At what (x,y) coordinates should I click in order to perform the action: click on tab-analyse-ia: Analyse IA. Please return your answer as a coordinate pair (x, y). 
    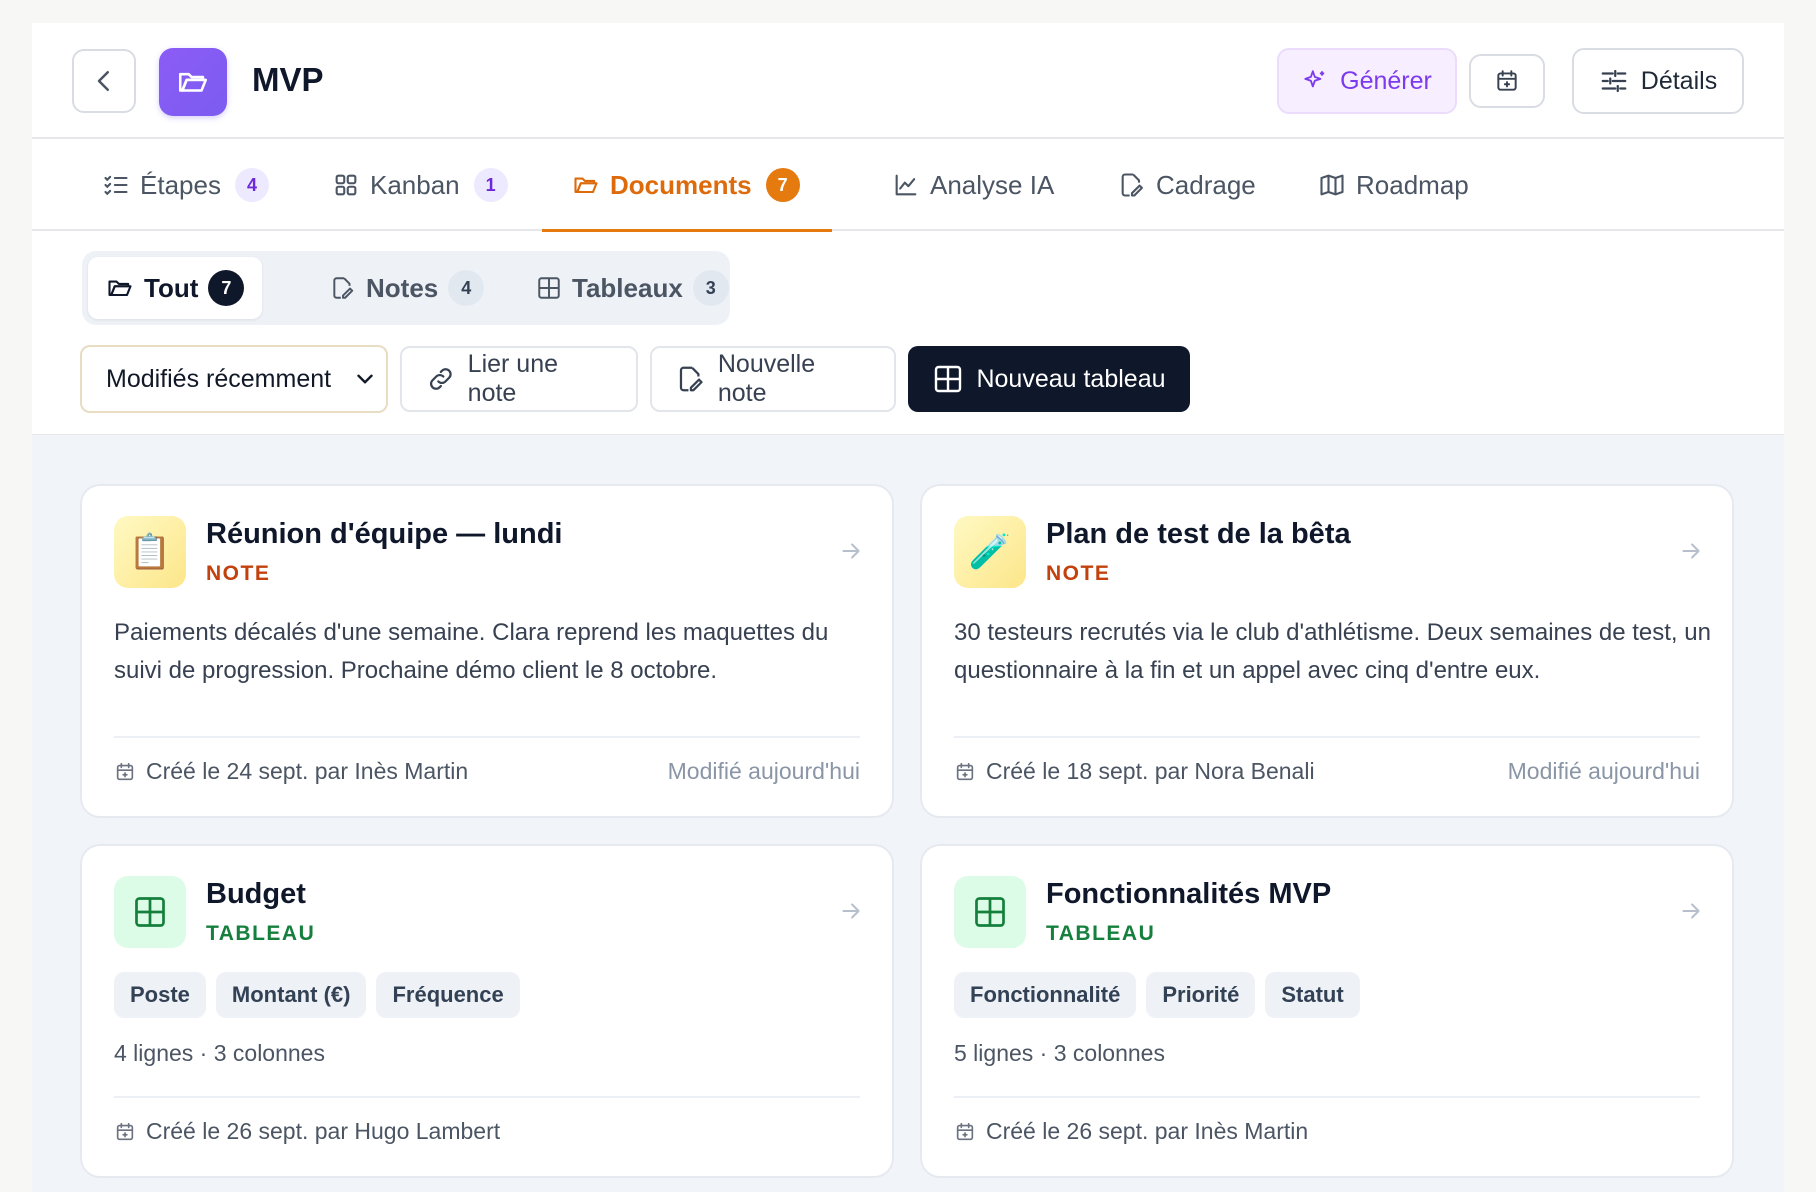
    Looking at the image, I should click on (973, 185).